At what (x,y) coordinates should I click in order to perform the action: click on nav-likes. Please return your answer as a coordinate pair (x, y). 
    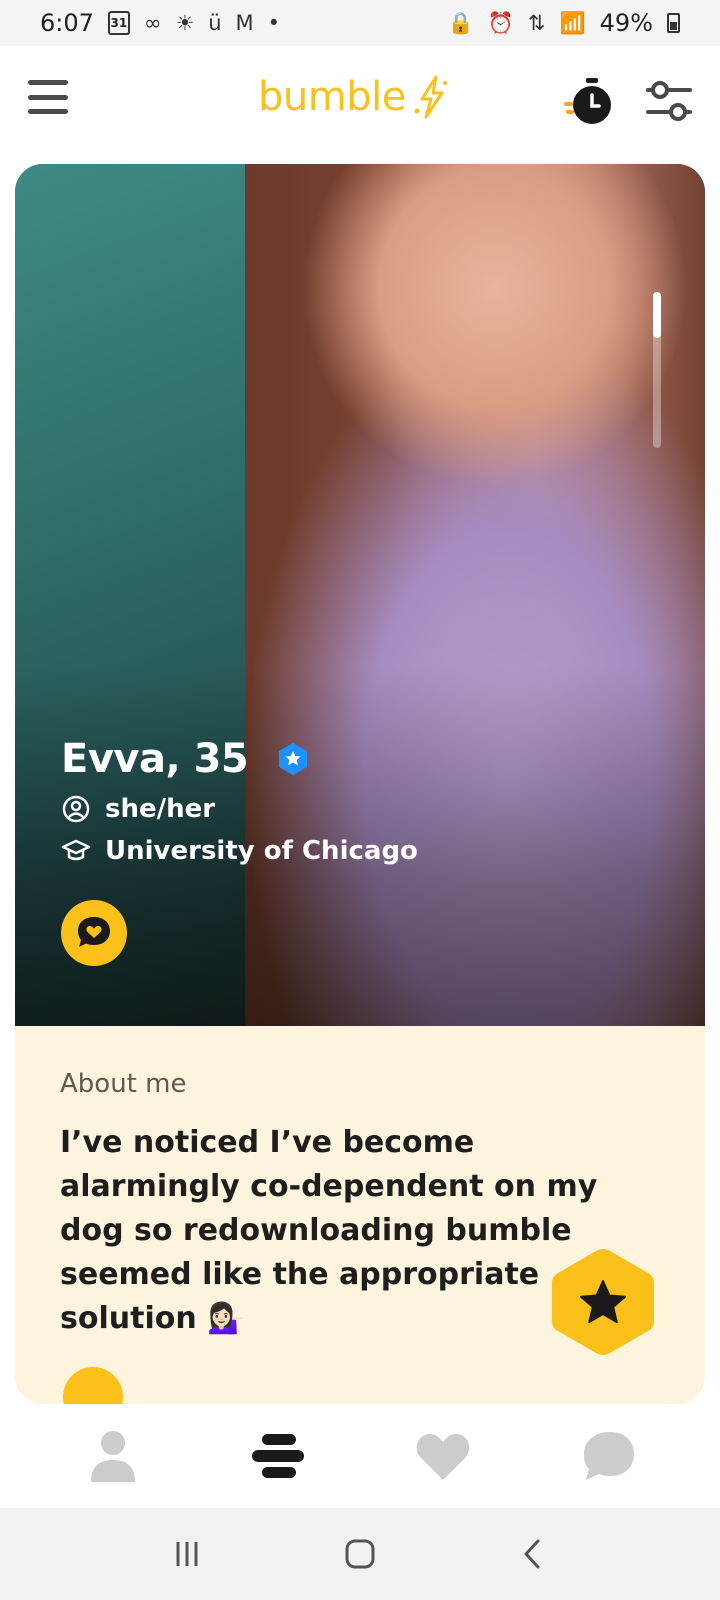
    Looking at the image, I should click on (443, 1456).